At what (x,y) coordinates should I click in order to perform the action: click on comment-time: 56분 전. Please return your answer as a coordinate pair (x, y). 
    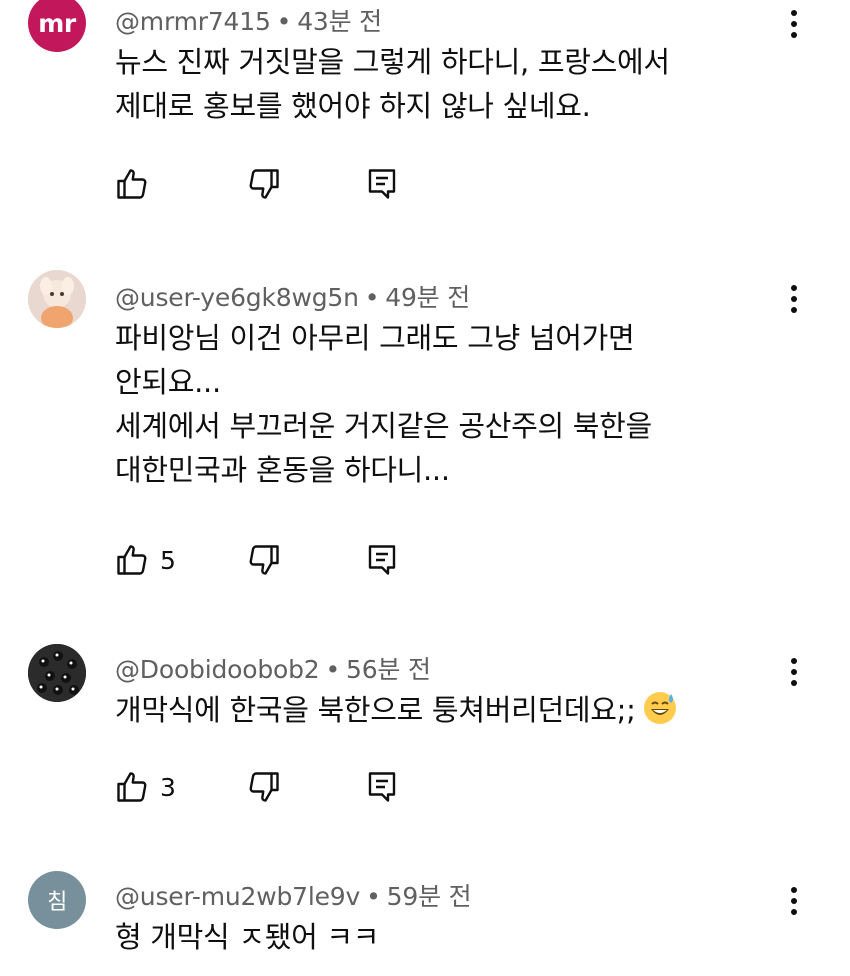
    Looking at the image, I should click on (388, 669).